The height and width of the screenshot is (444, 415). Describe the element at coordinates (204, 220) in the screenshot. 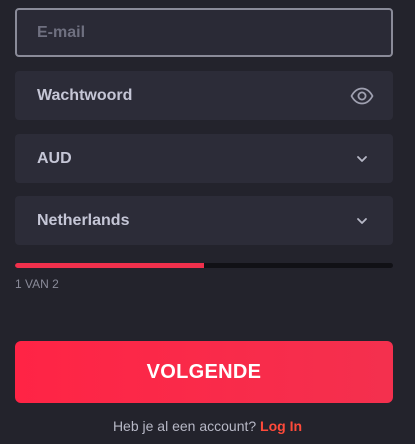

I see `country-select: Netherlands` at that location.